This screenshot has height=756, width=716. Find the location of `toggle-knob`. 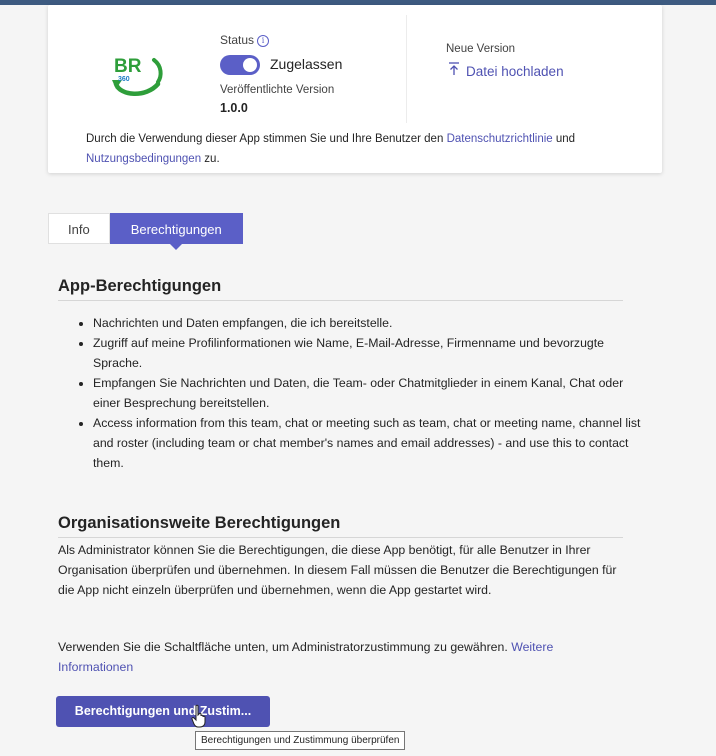

toggle-knob is located at coordinates (250, 65).